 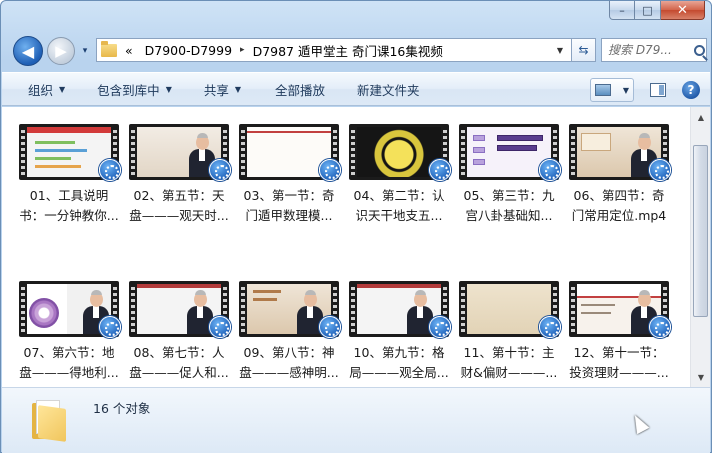 What do you see at coordinates (122, 408) in the screenshot?
I see `item-count: 16 个对象` at bounding box center [122, 408].